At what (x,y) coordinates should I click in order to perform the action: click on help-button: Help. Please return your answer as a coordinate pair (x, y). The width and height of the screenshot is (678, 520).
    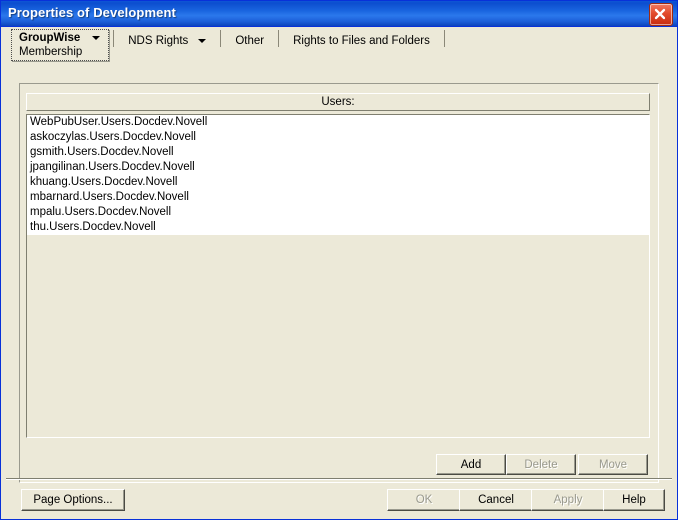
    Looking at the image, I should click on (634, 500).